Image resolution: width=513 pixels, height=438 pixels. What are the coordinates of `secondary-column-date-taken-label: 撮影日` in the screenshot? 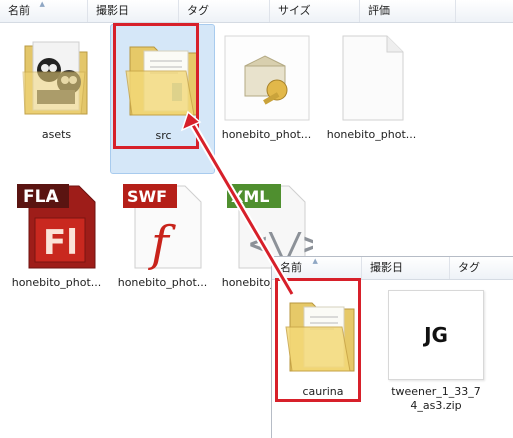 It's located at (386, 267).